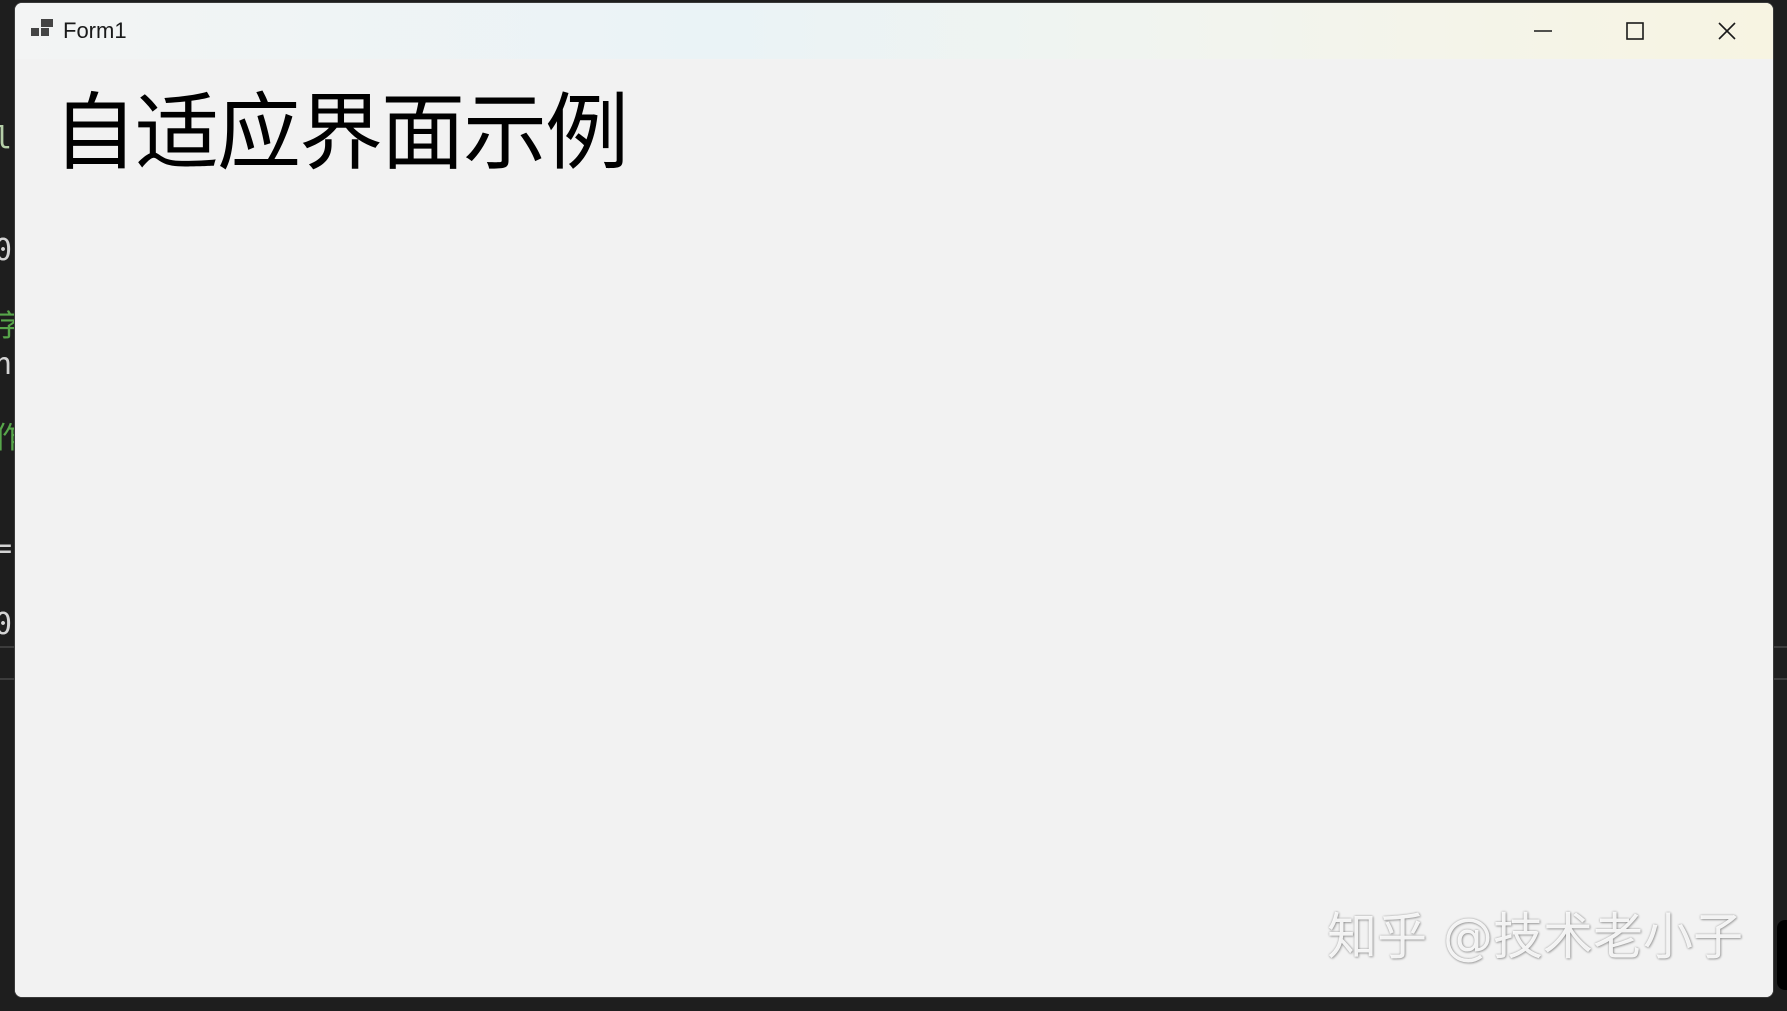 This screenshot has height=1011, width=1787. I want to click on minimize-button, so click(1543, 31).